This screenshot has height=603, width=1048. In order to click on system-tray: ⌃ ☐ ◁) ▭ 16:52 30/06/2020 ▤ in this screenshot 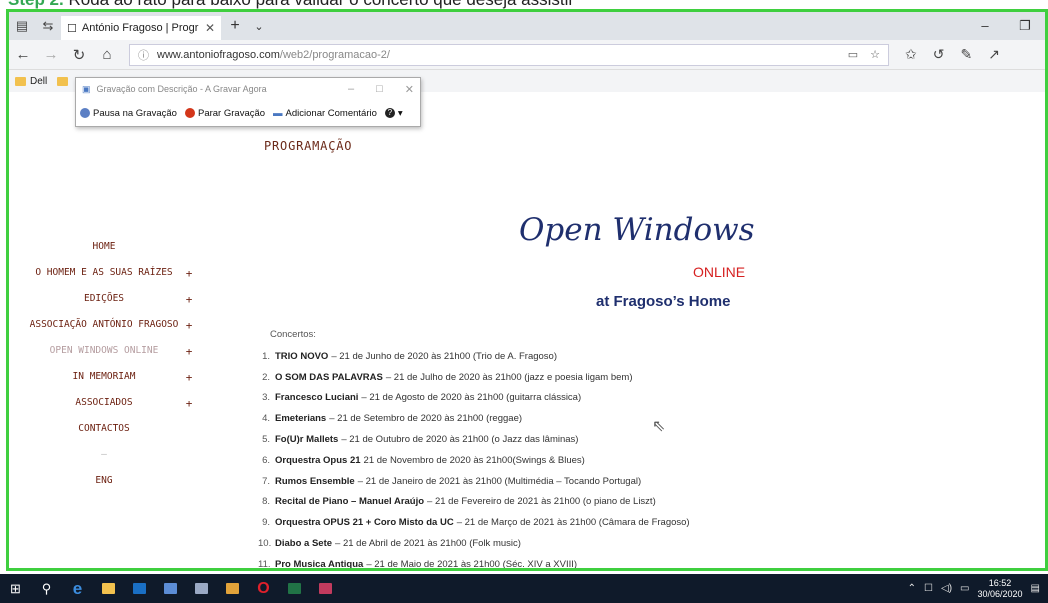, I will do `click(978, 589)`.